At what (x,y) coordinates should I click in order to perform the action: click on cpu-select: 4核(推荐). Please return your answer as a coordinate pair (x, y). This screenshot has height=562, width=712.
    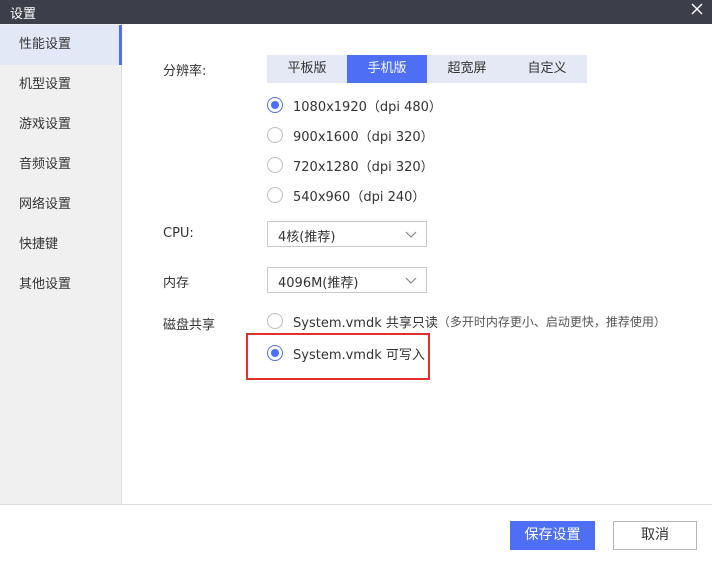
    Looking at the image, I should click on (347, 234).